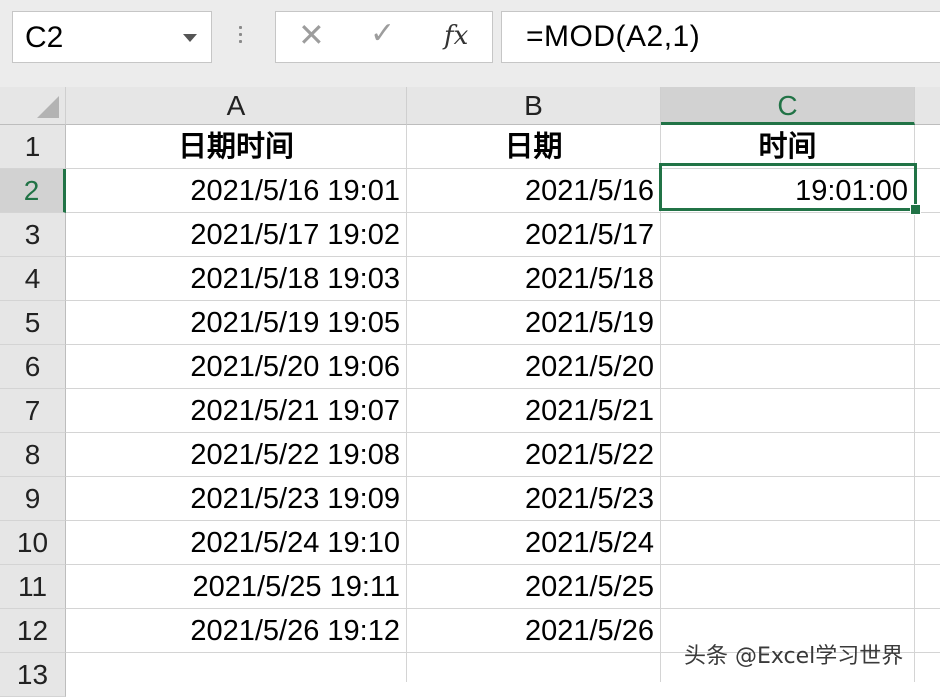 The image size is (940, 697). What do you see at coordinates (48, 107) in the screenshot?
I see `select-all-icon` at bounding box center [48, 107].